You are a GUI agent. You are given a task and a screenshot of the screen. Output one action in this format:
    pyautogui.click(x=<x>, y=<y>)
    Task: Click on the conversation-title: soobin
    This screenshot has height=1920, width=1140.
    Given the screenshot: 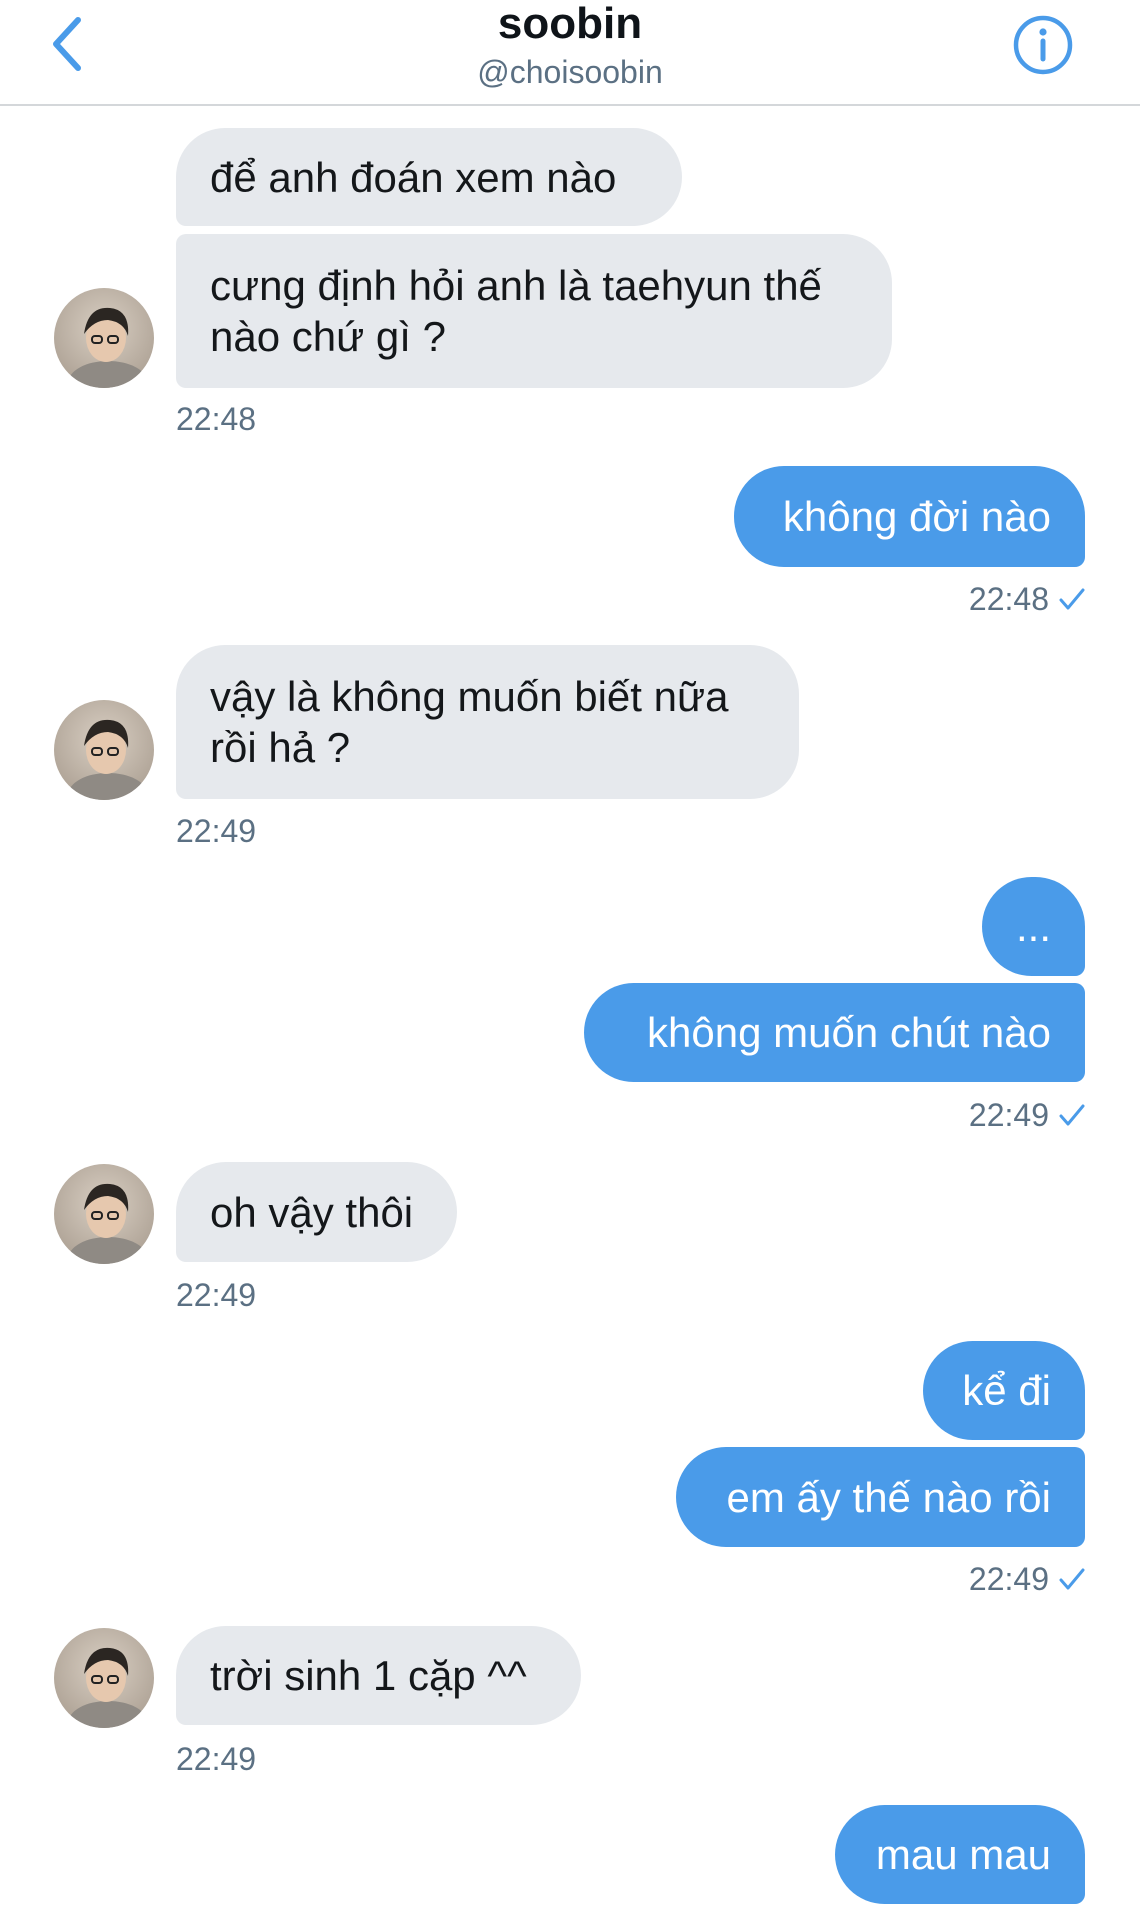 What is the action you would take?
    pyautogui.click(x=570, y=24)
    